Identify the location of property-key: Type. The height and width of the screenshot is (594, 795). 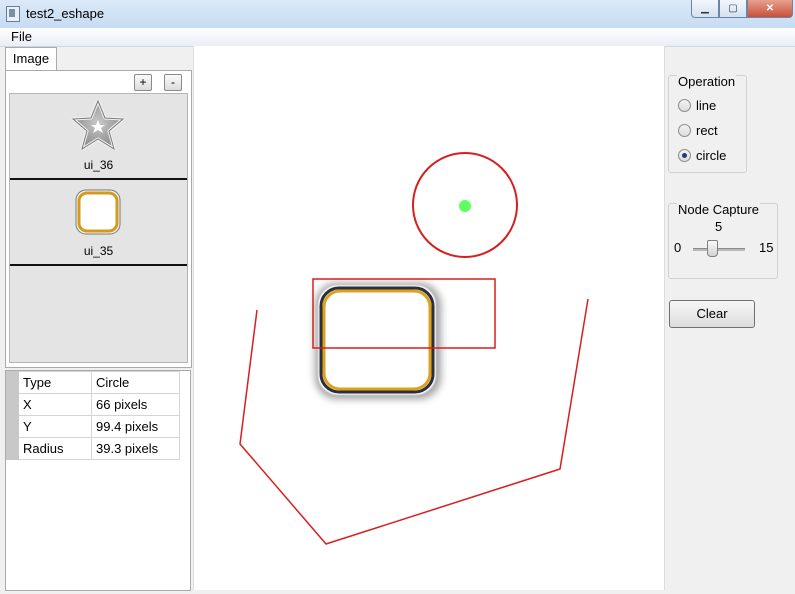
(55, 382).